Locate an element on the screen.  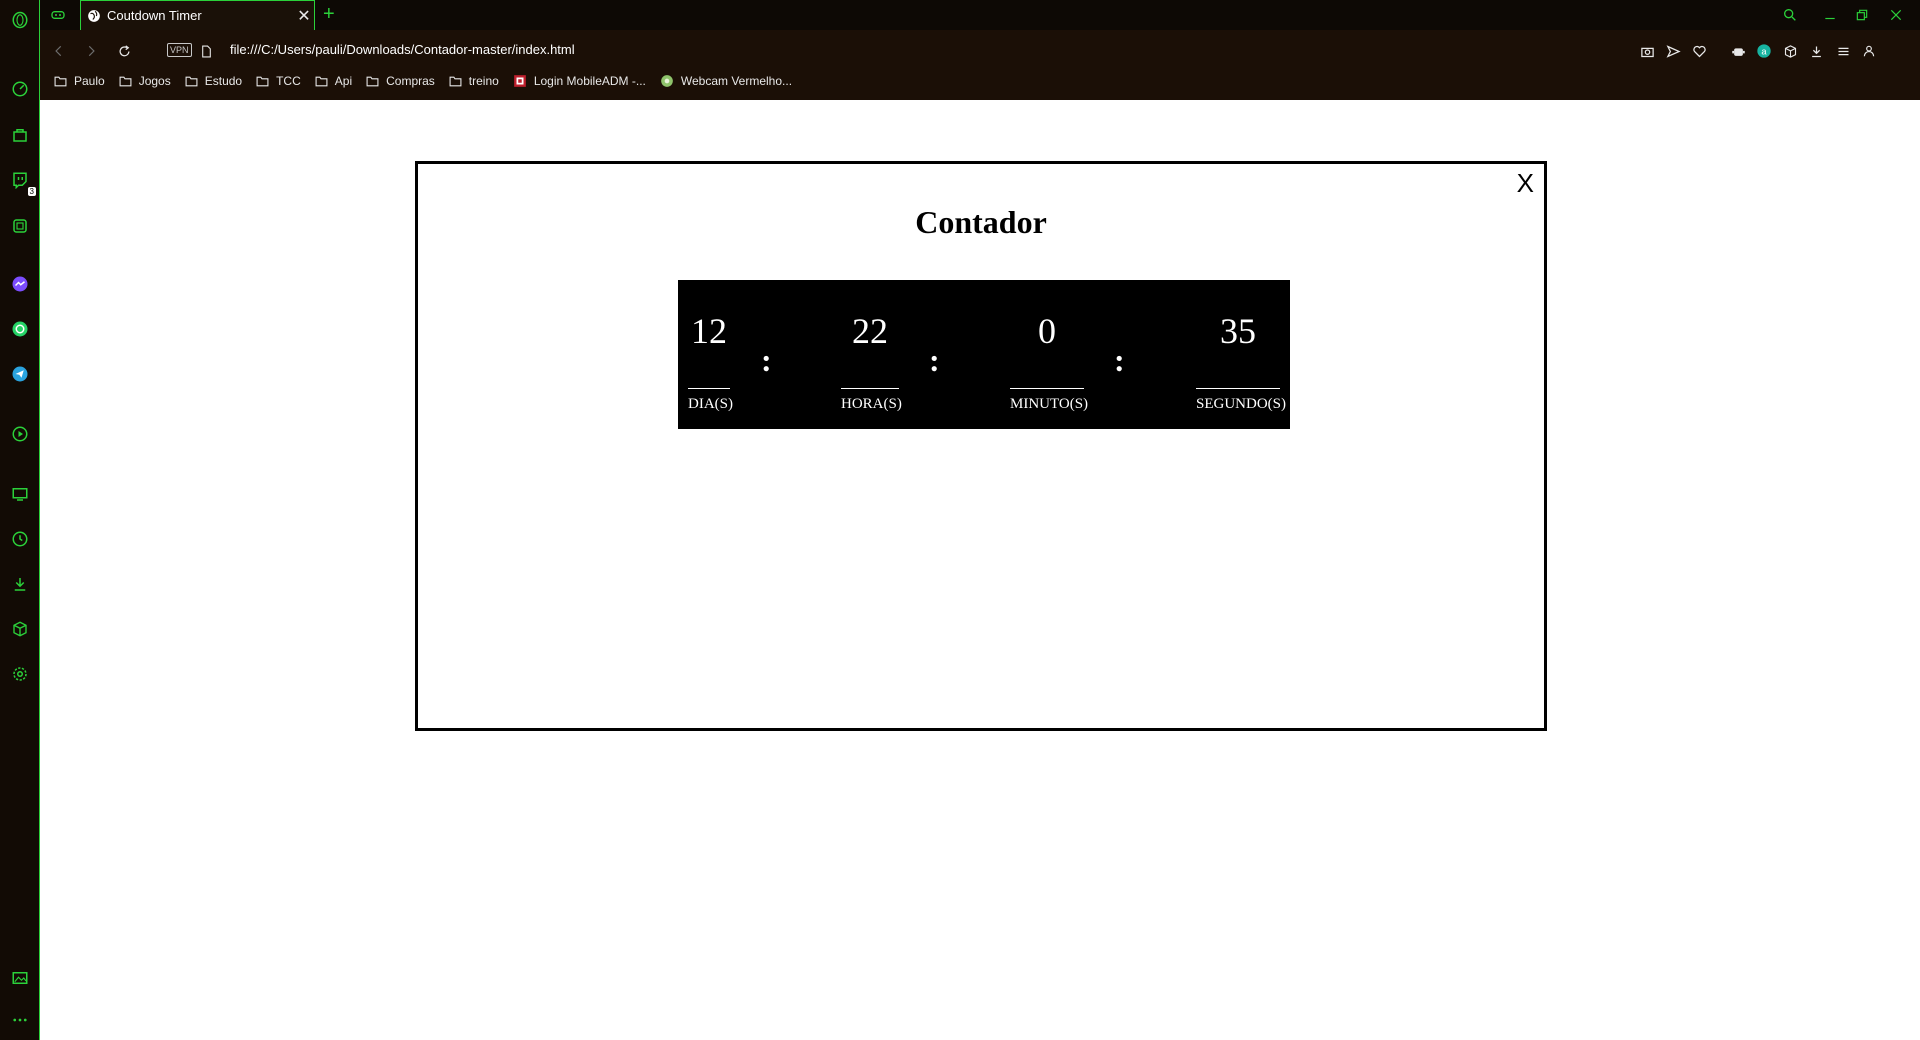
bookmark-heart-icon is located at coordinates (1699, 51).